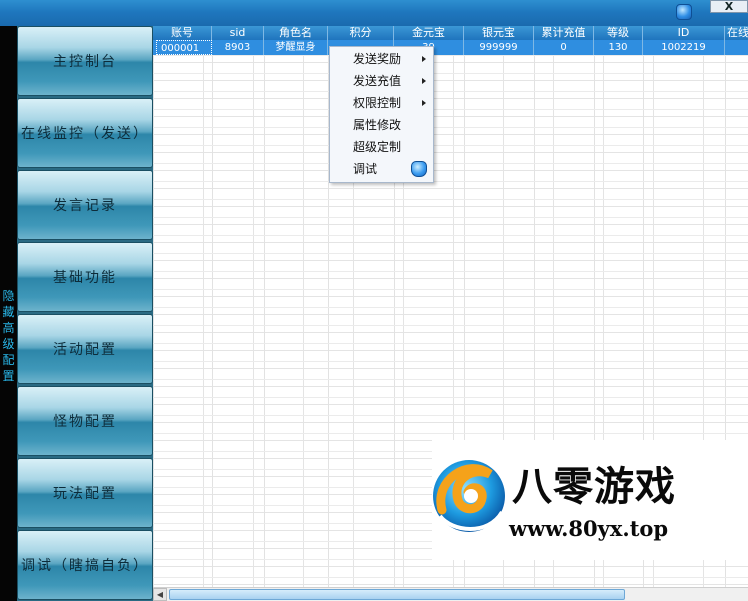 This screenshot has width=748, height=601. Describe the element at coordinates (381, 169) in the screenshot. I see `menu-item-debug: 调试` at that location.